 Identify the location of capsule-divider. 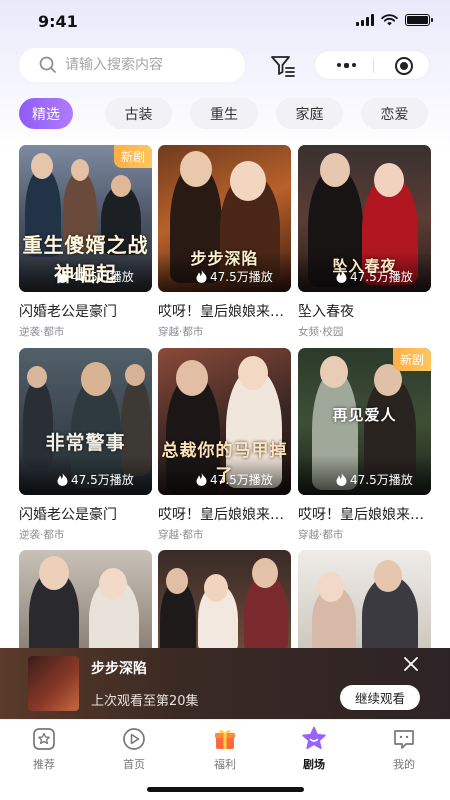
(373, 66).